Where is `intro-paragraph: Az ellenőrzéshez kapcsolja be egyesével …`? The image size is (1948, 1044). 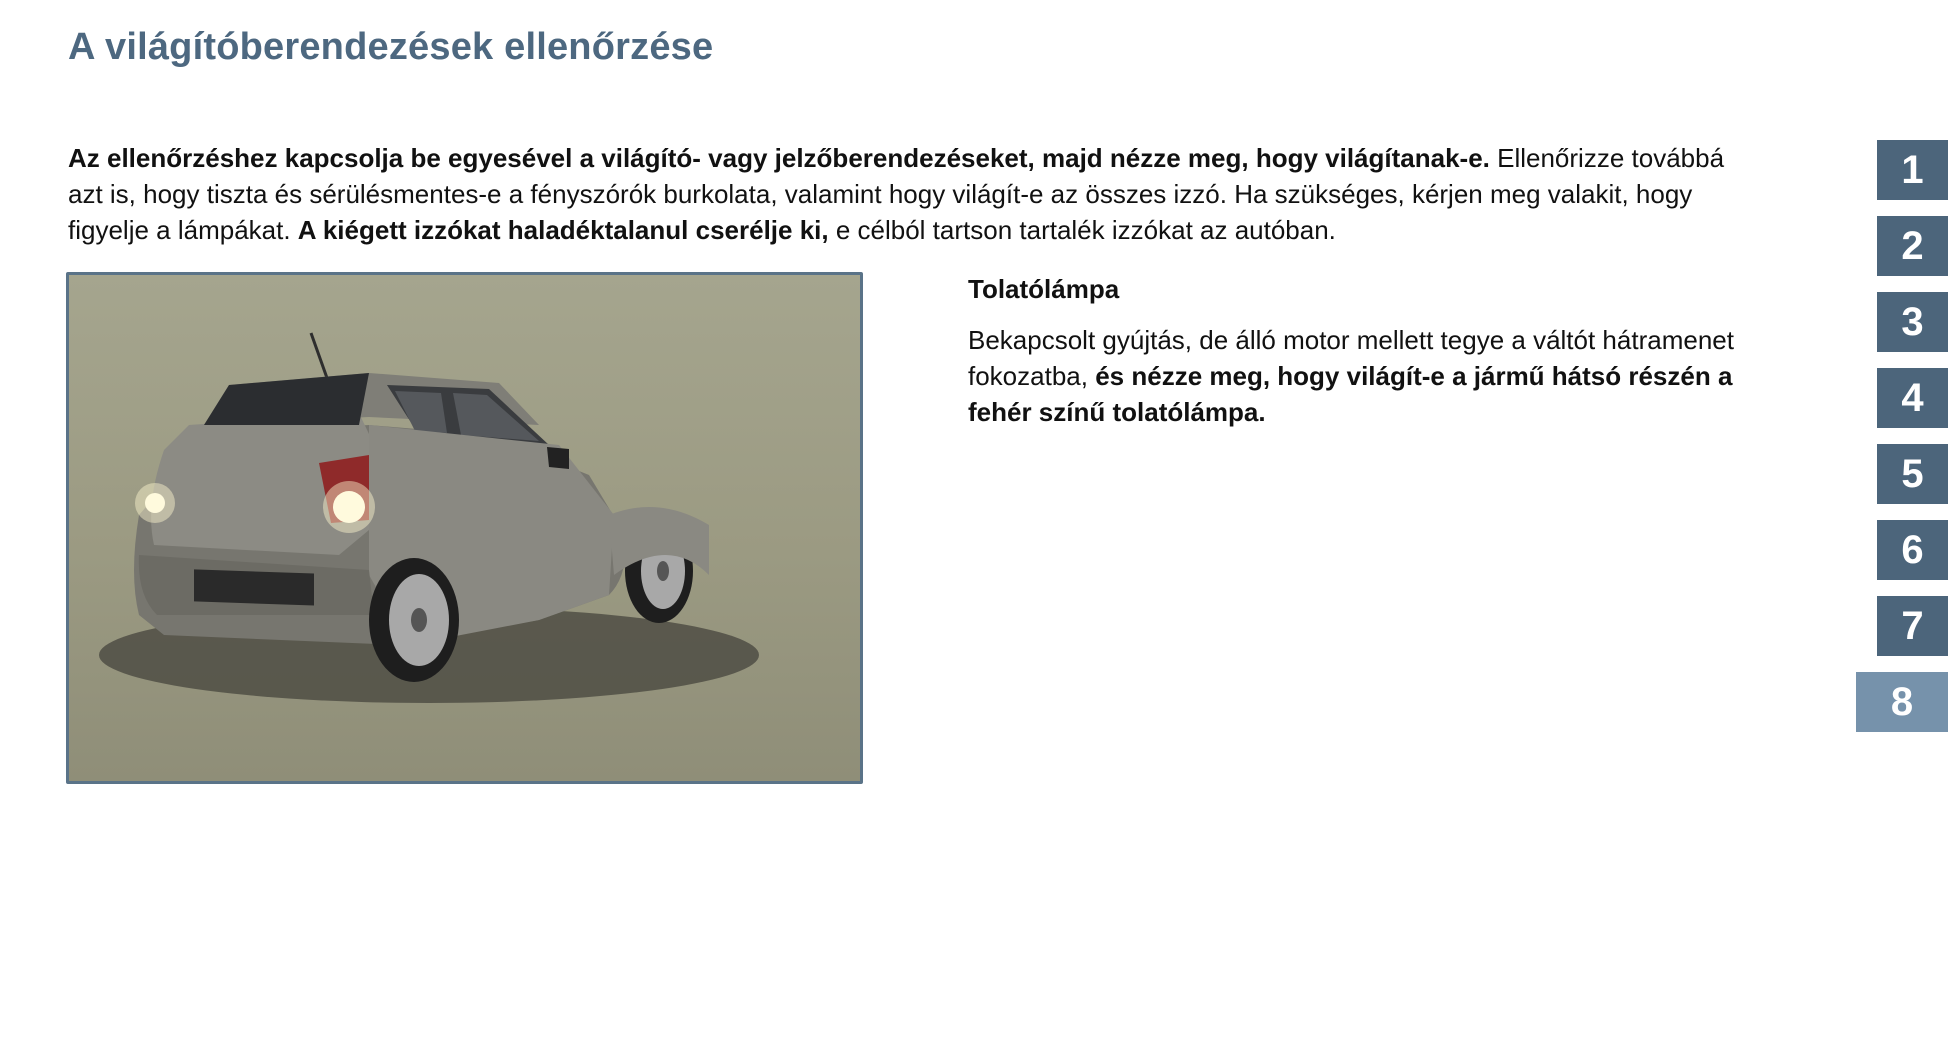 intro-paragraph: Az ellenőrzéshez kapcsolja be egyesével … is located at coordinates (898, 194).